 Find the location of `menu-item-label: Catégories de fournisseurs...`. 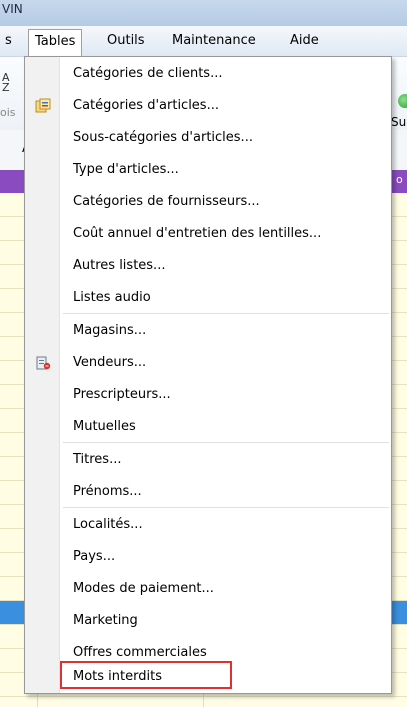

menu-item-label: Catégories de fournisseurs... is located at coordinates (166, 201).